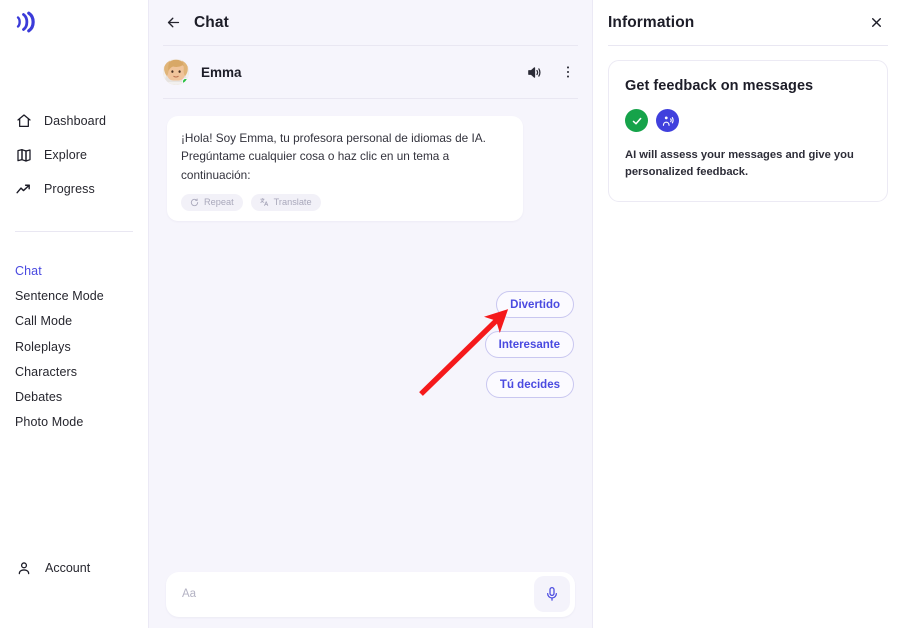 The width and height of the screenshot is (903, 628). I want to click on translate-button: Translate, so click(285, 202).